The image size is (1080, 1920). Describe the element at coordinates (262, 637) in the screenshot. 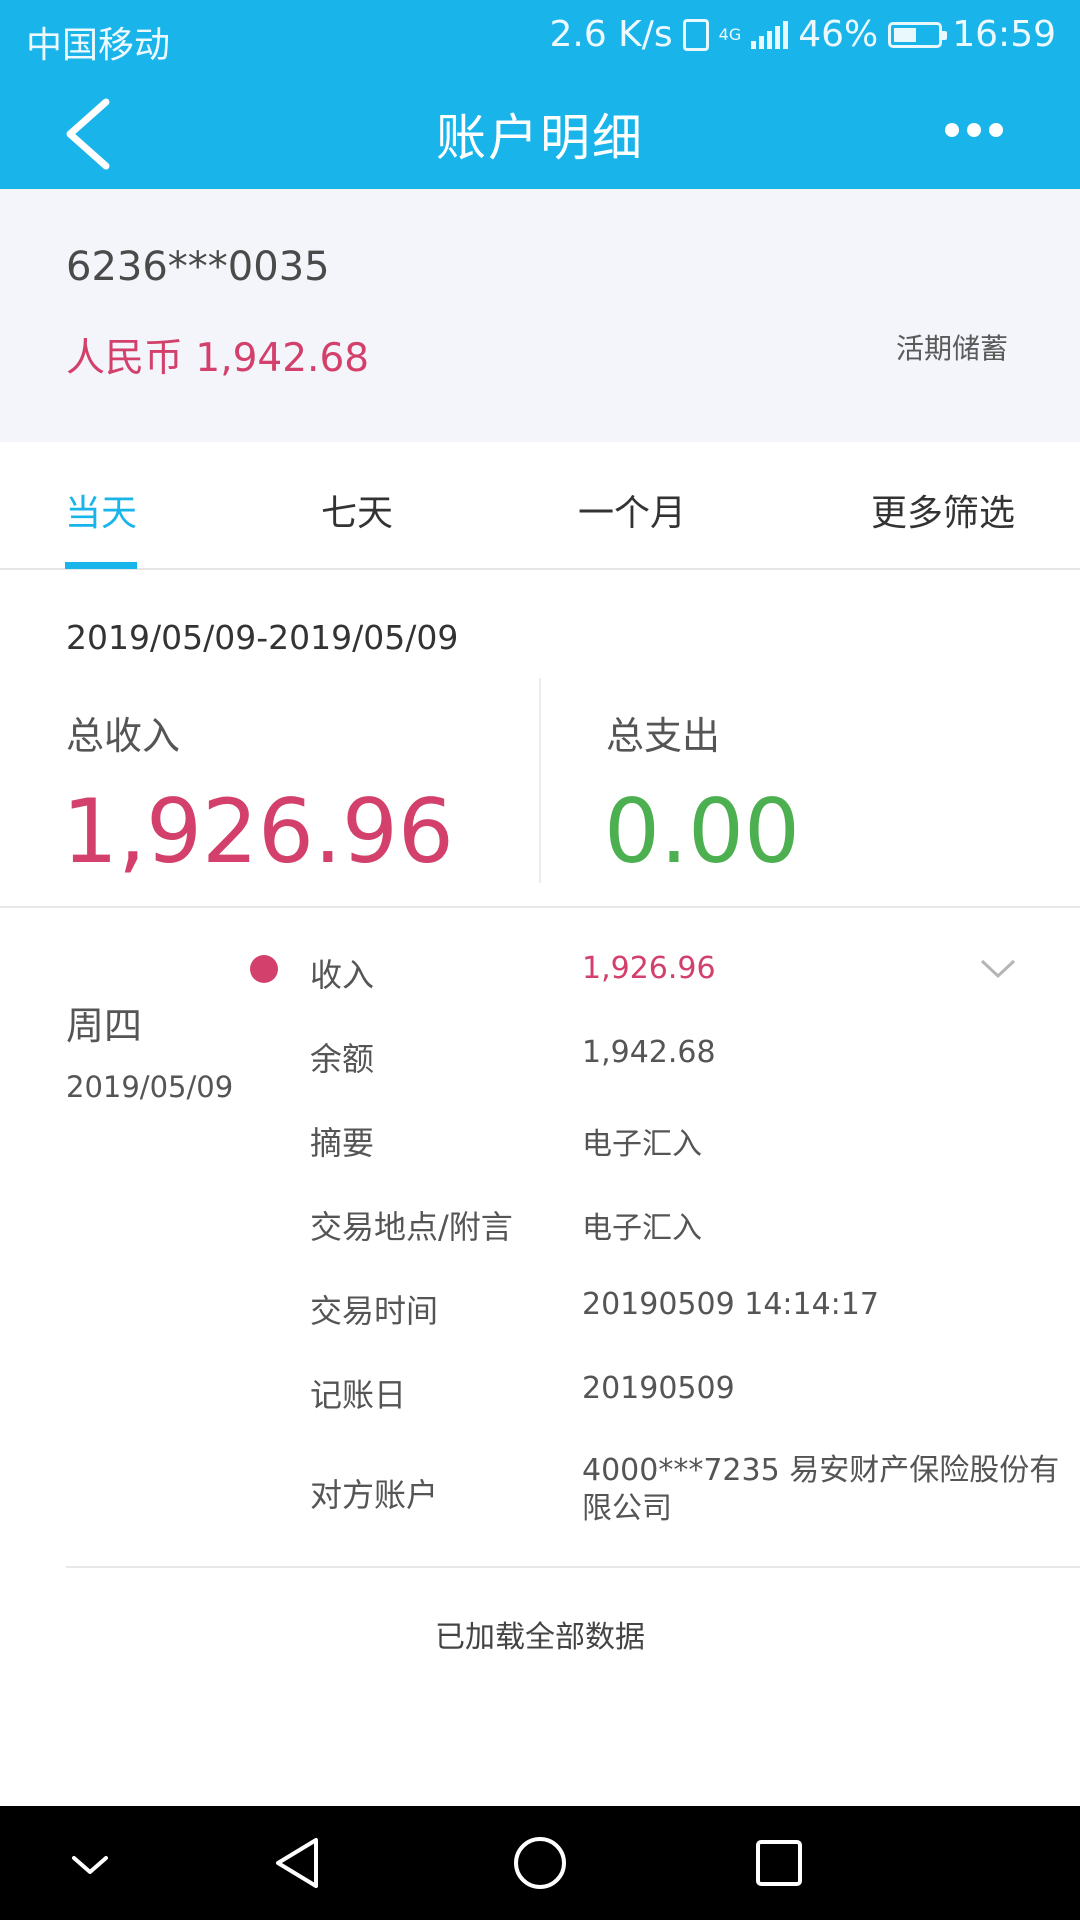

I see `date-range: 2019/05/09-2019/05/09` at that location.